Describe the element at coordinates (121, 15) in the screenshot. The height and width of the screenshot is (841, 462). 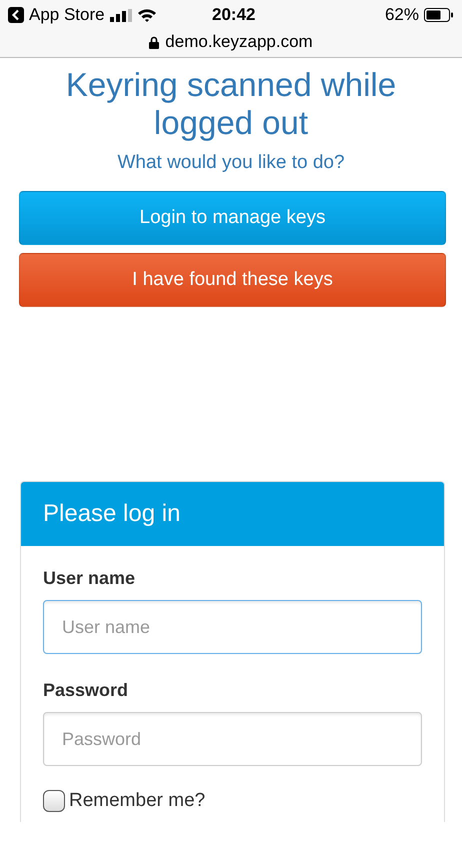
I see `signal-icon` at that location.